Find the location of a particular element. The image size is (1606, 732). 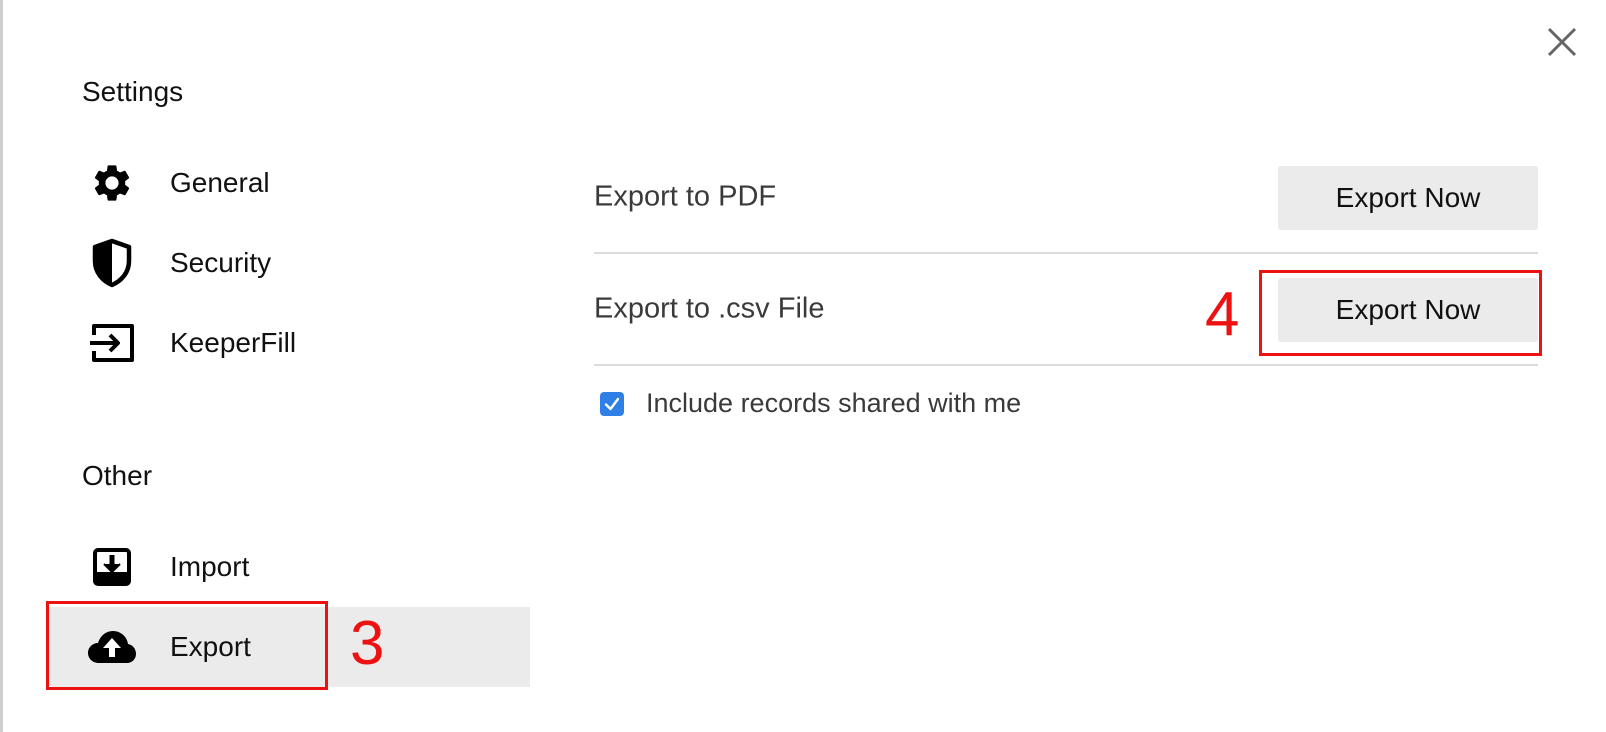

include-shared-checkbox is located at coordinates (612, 403).